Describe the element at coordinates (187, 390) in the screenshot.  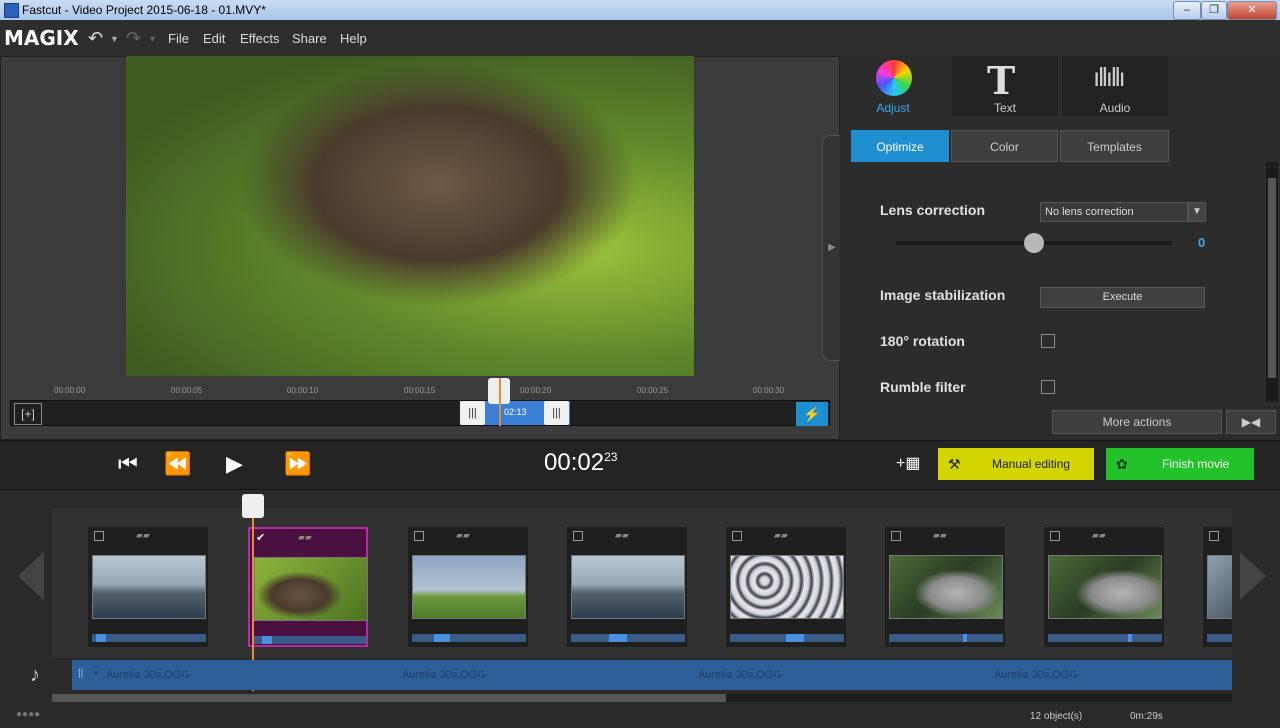
I see `ruler-tick: 00:00:05` at that location.